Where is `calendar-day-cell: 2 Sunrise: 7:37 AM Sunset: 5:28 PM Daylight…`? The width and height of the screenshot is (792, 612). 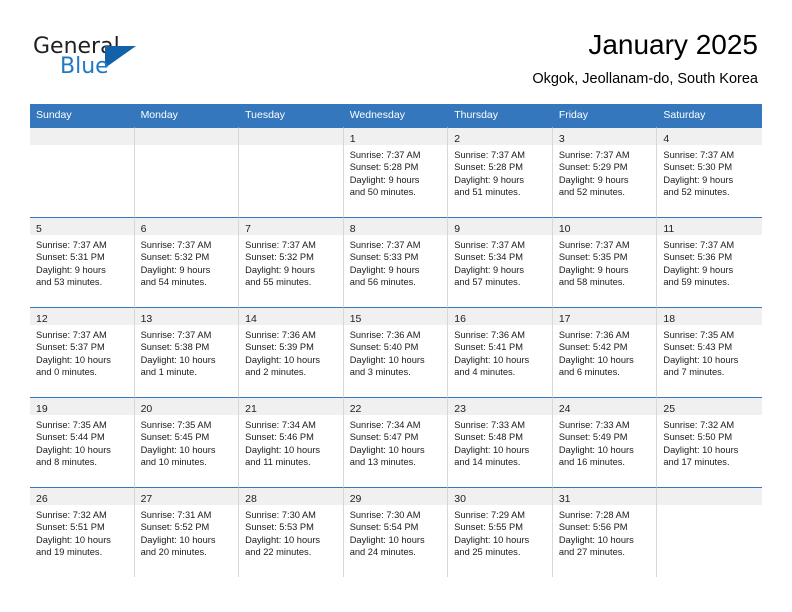 calendar-day-cell: 2 Sunrise: 7:37 AM Sunset: 5:28 PM Daylight… is located at coordinates (500, 172).